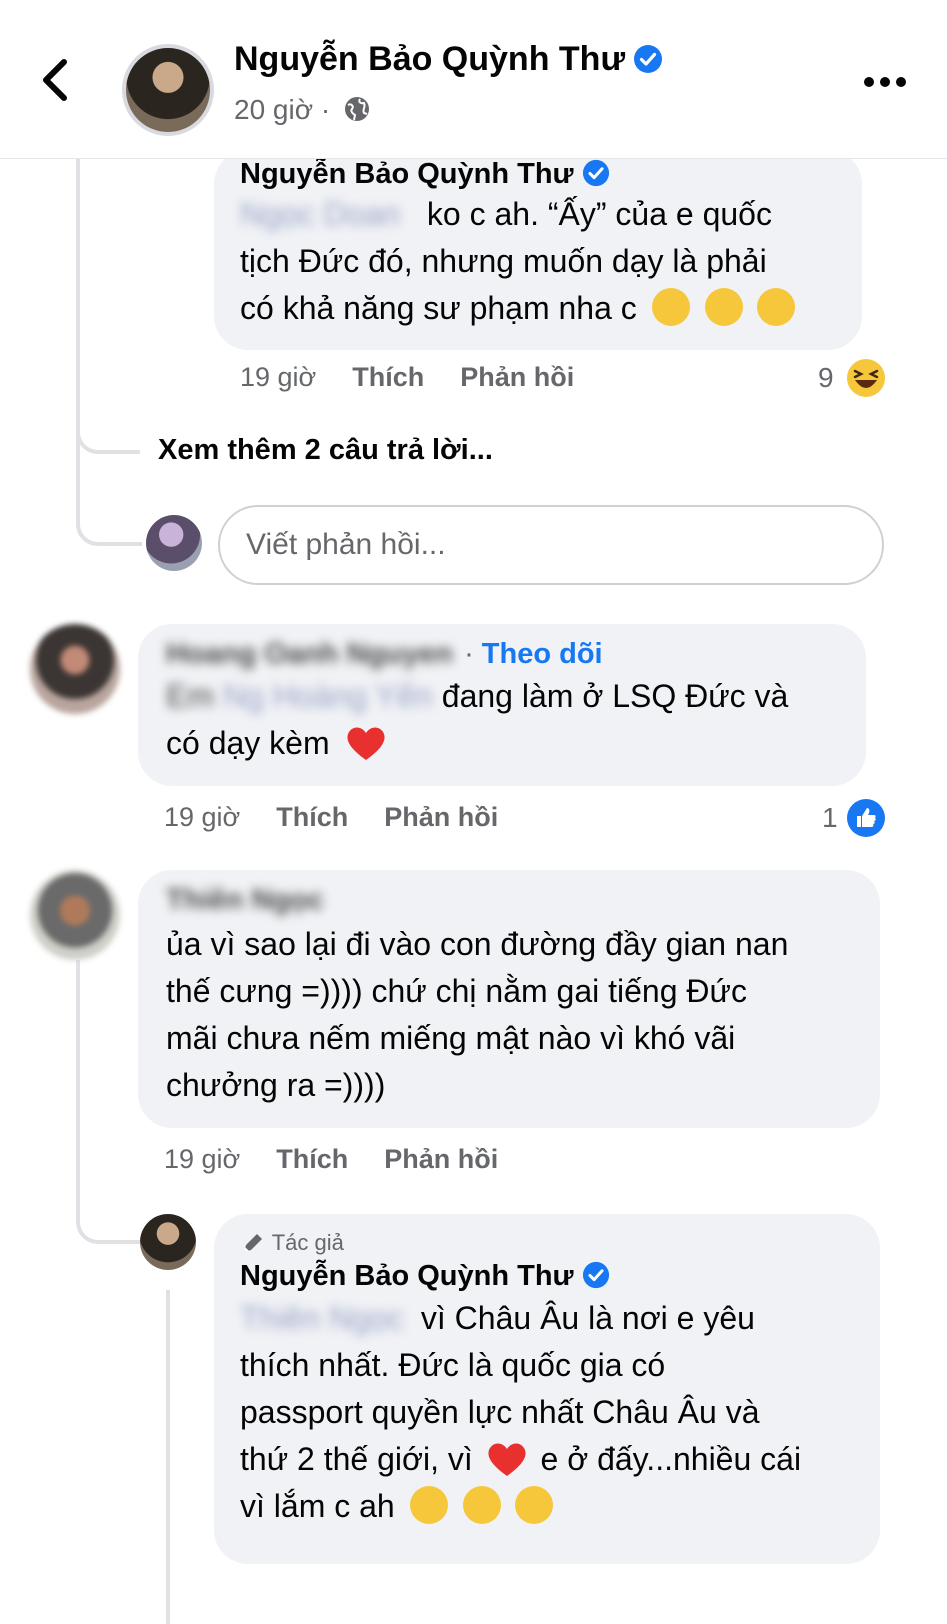 The width and height of the screenshot is (947, 1624). I want to click on back-button, so click(56, 80).